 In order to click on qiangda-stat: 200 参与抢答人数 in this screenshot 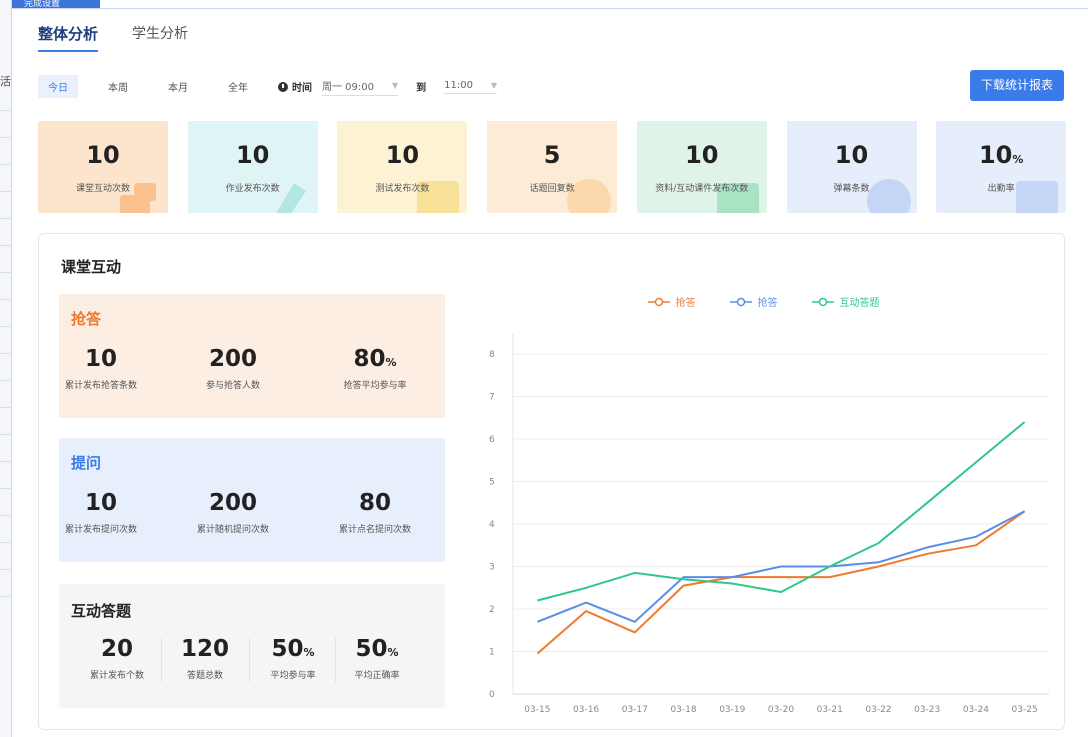, I will do `click(233, 368)`.